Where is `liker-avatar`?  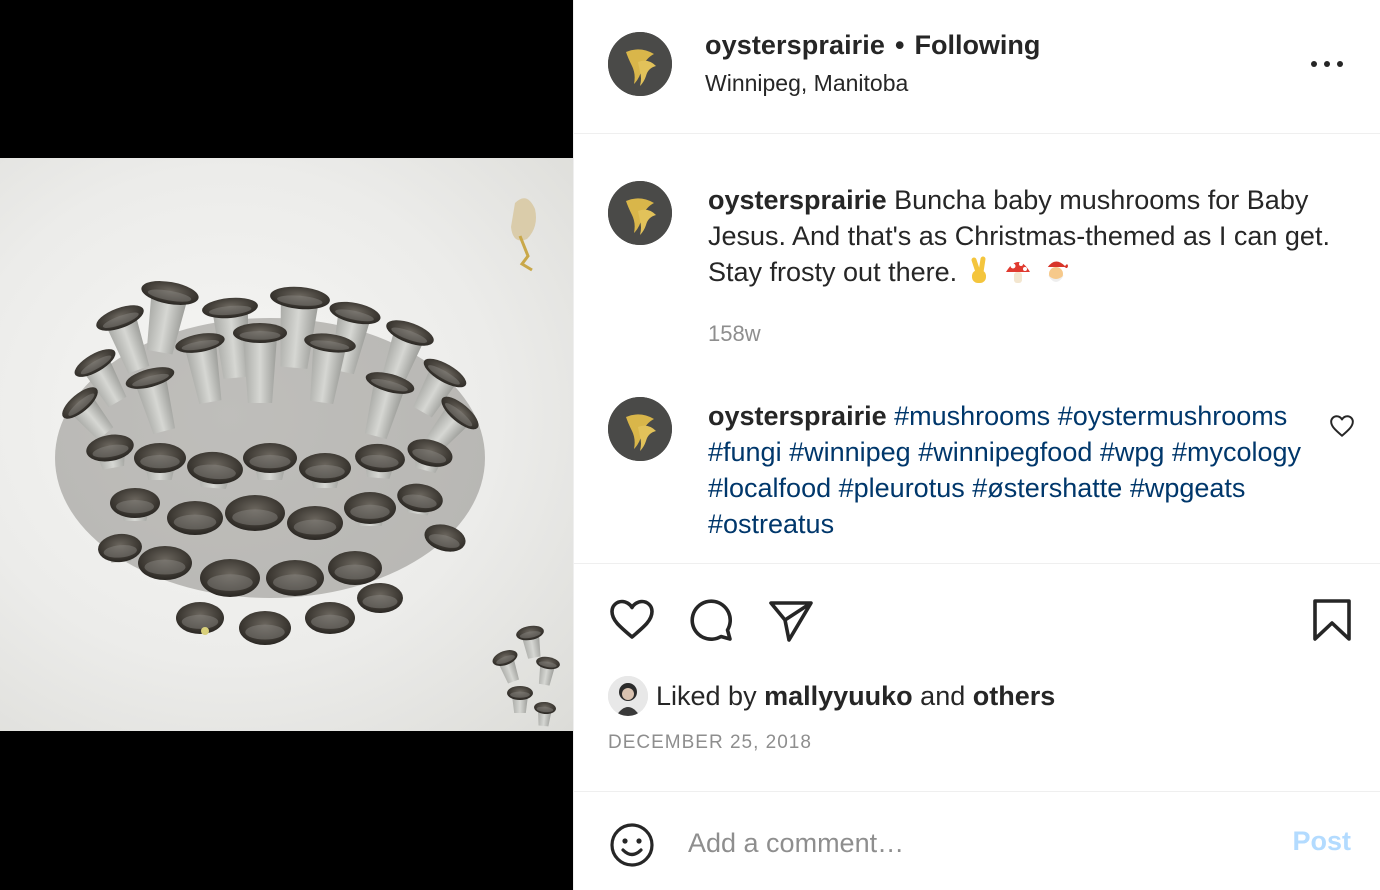 liker-avatar is located at coordinates (628, 696).